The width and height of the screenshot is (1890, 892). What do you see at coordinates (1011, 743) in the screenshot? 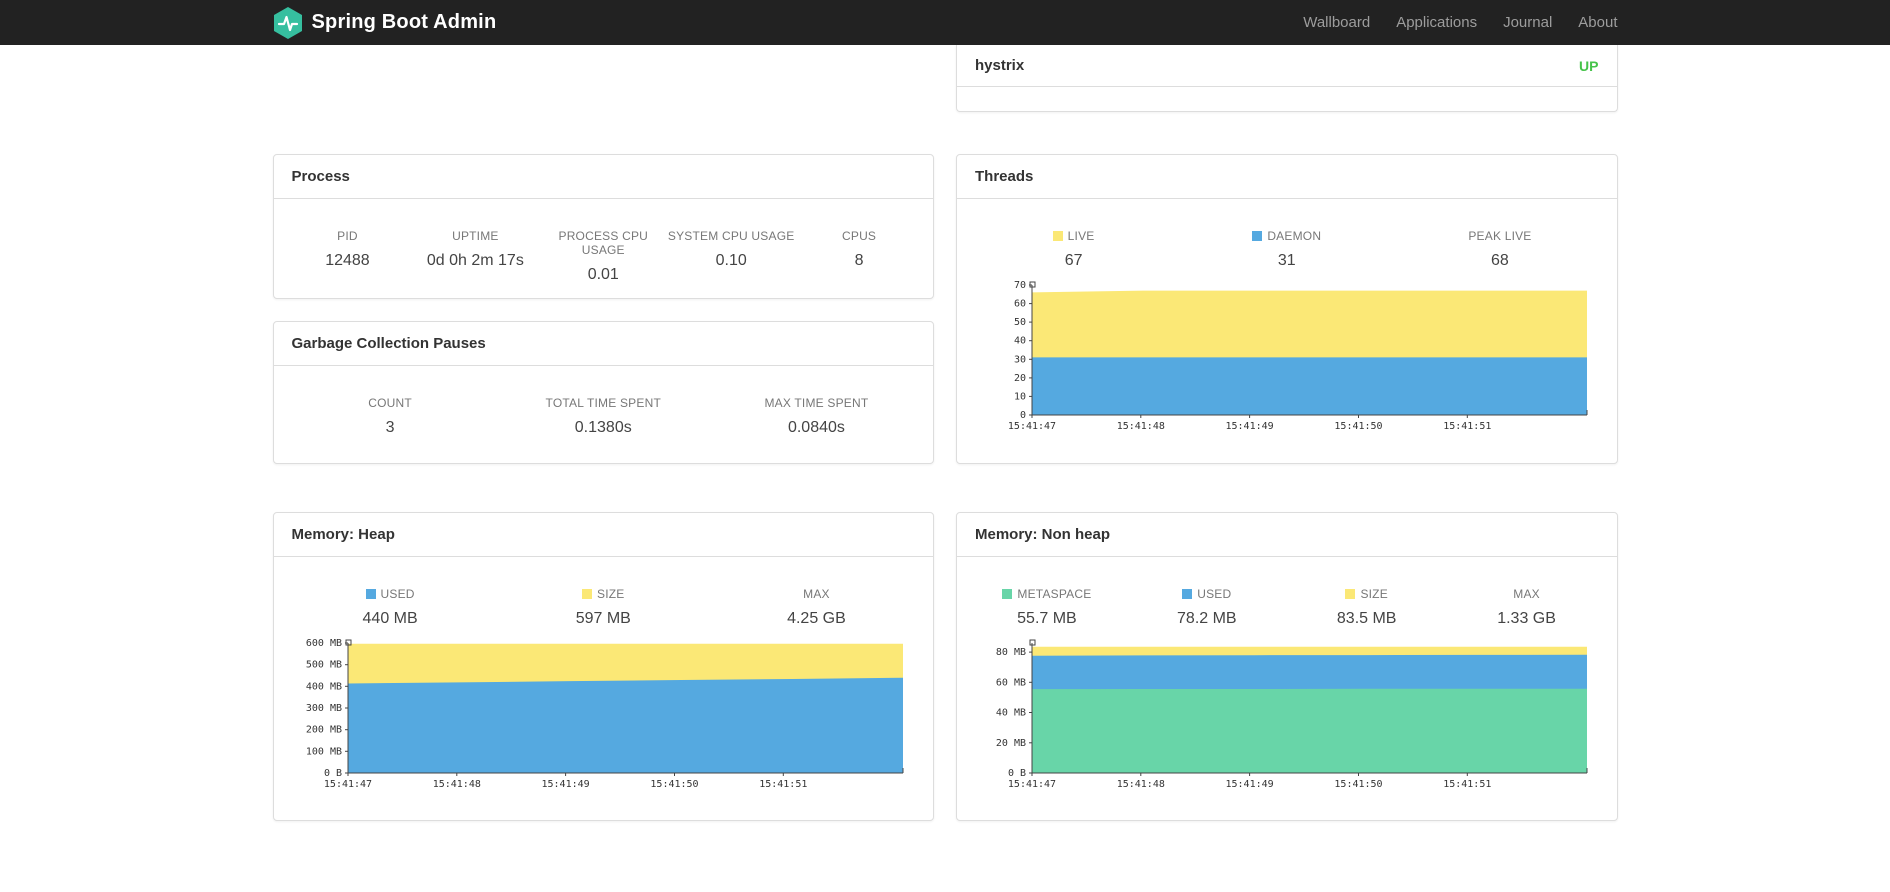
I see `svg-text: 20 MB` at bounding box center [1011, 743].